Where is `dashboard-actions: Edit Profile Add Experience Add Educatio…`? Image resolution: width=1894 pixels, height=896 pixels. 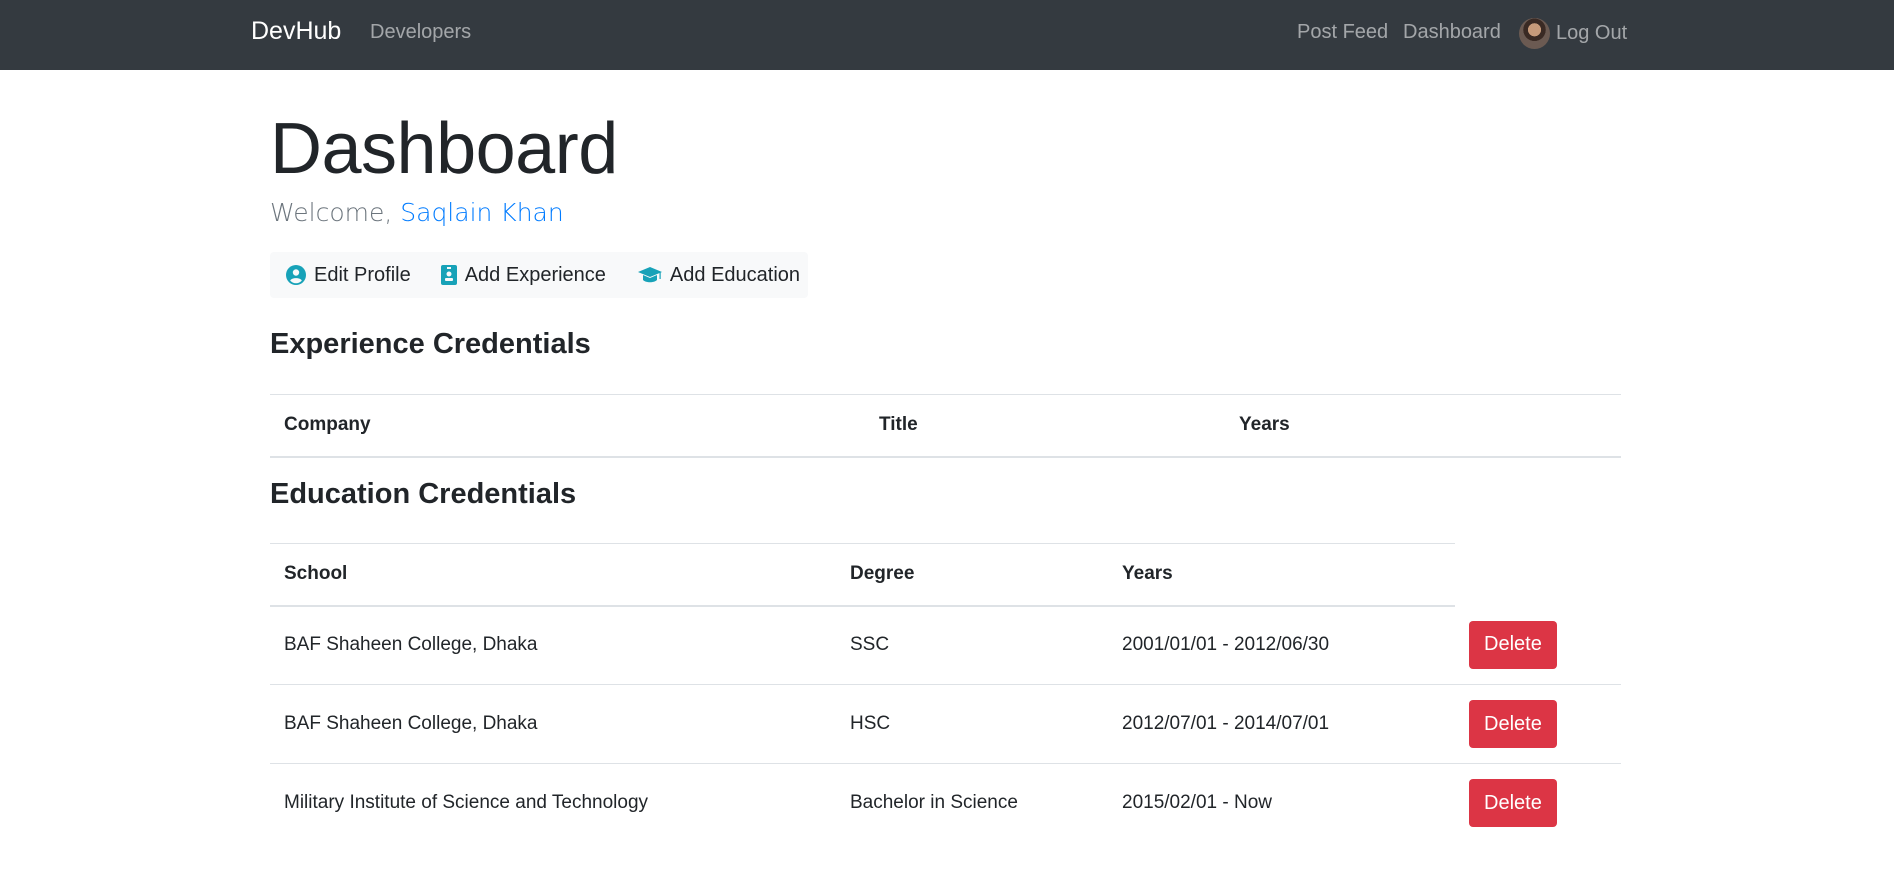
dashboard-actions: Edit Profile Add Experience Add Educatio… is located at coordinates (539, 275).